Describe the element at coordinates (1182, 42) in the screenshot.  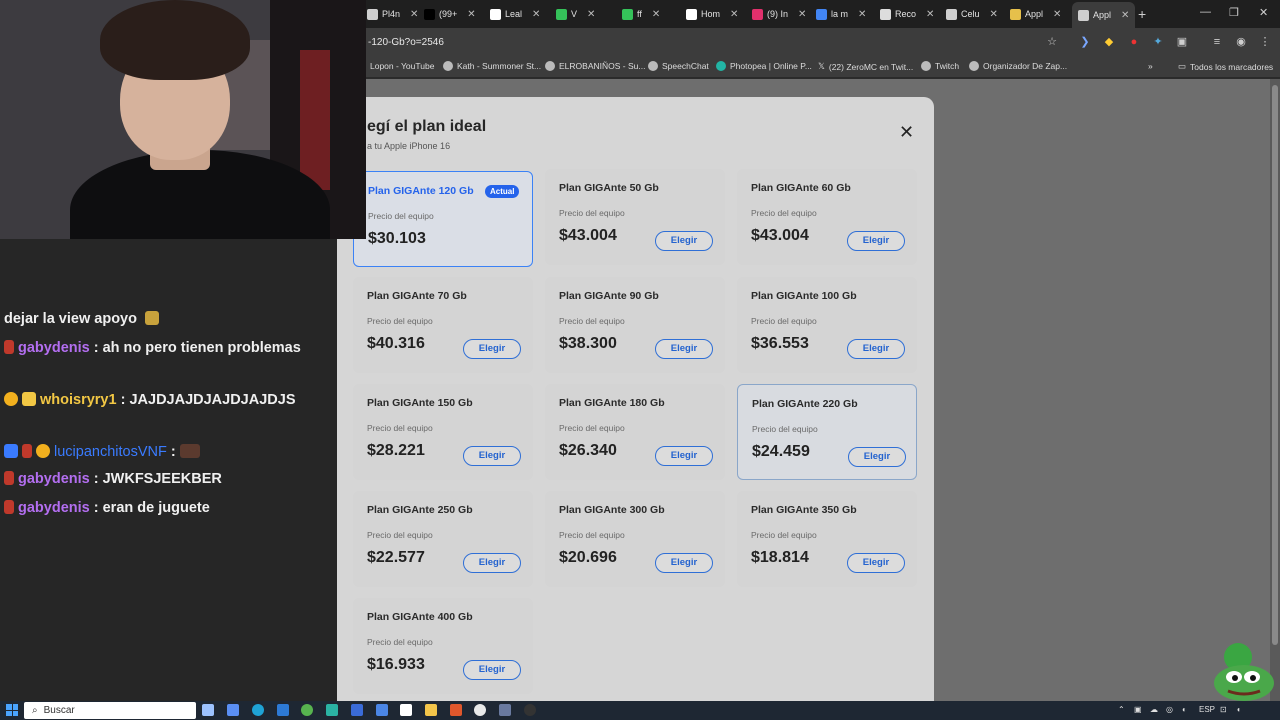
I see `extensions-puzzle-icon: ▣` at that location.